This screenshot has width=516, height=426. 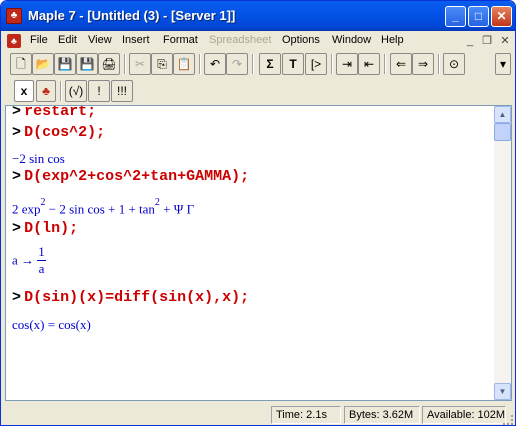 I want to click on status-bar: Time: 2.1s Bytes: 3.62M Available: 102M, so click(x=258, y=414).